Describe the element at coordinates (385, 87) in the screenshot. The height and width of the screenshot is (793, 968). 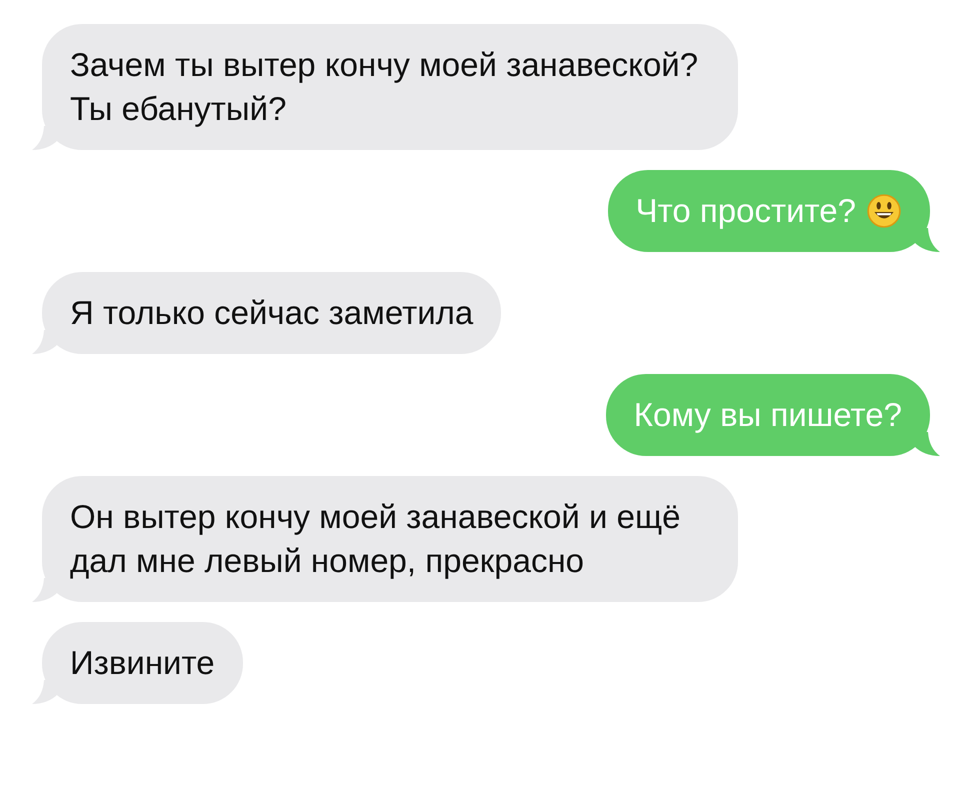
I see `message-text: Зачем ты вытер кончу моей занавеской? Ты ебанутый?` at that location.